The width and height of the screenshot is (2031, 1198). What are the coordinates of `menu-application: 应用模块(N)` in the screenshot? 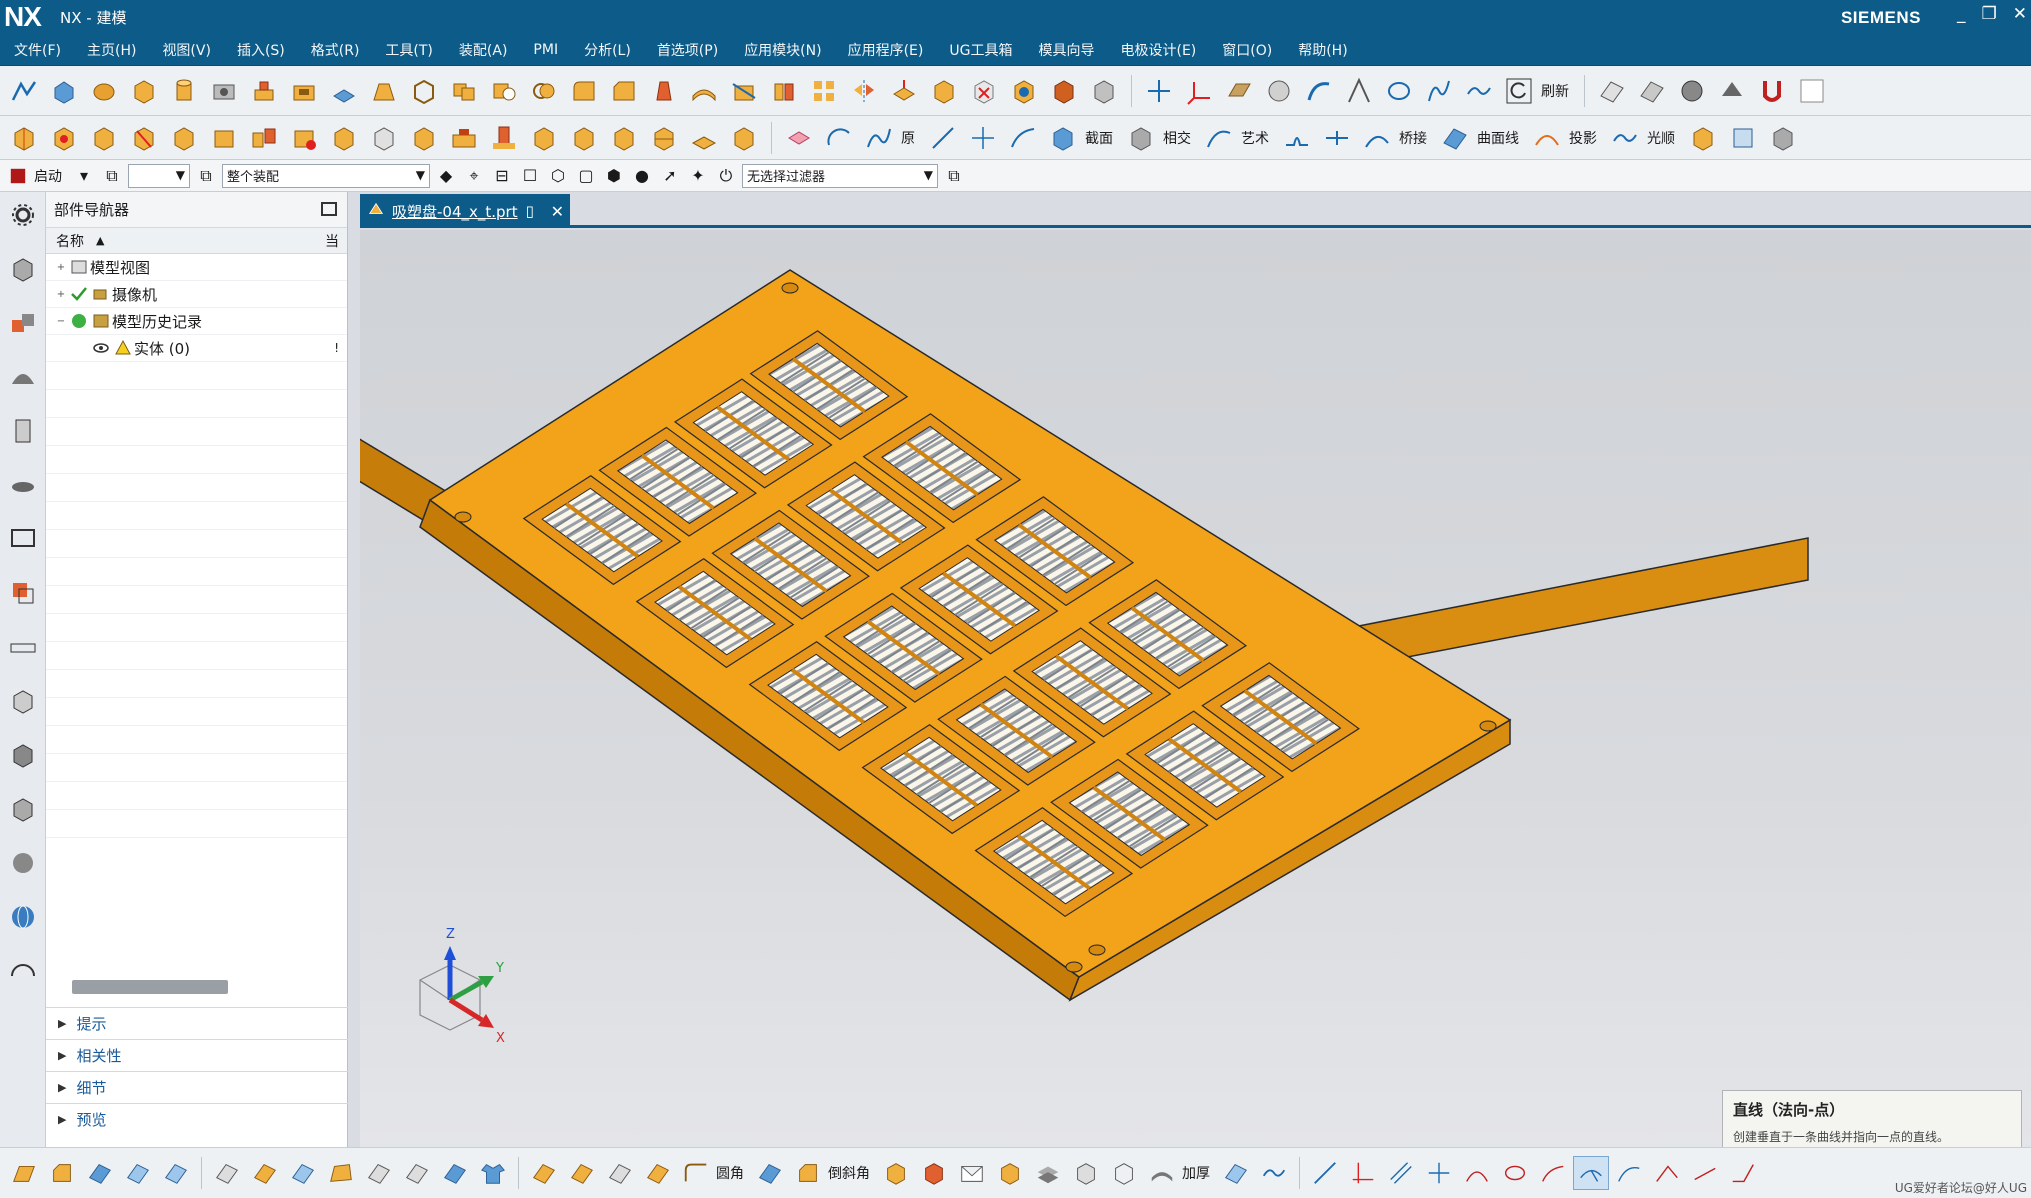 It's located at (782, 50).